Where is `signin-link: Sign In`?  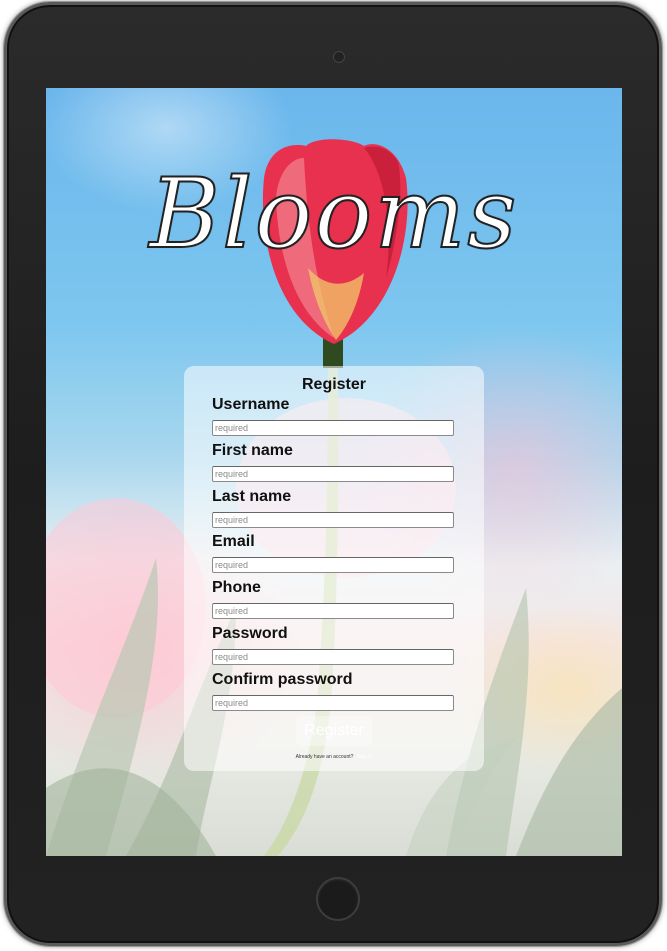 signin-link: Sign In is located at coordinates (365, 757).